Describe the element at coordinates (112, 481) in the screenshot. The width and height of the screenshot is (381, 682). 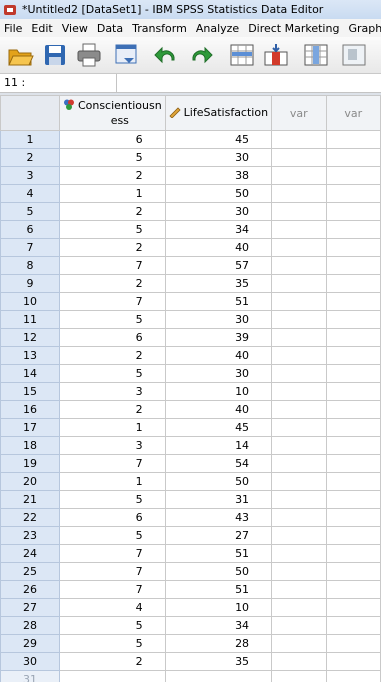
I see `cell-conscientiousness: 1` at that location.